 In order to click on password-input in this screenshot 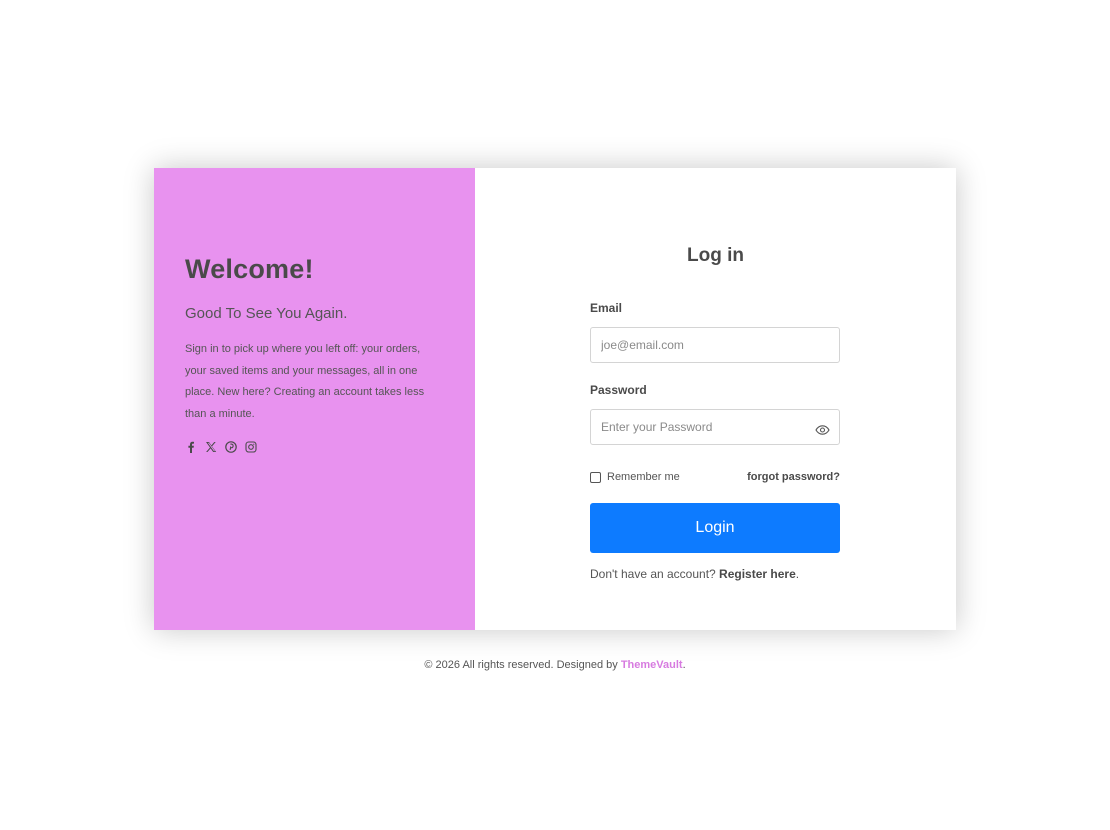, I will do `click(715, 427)`.